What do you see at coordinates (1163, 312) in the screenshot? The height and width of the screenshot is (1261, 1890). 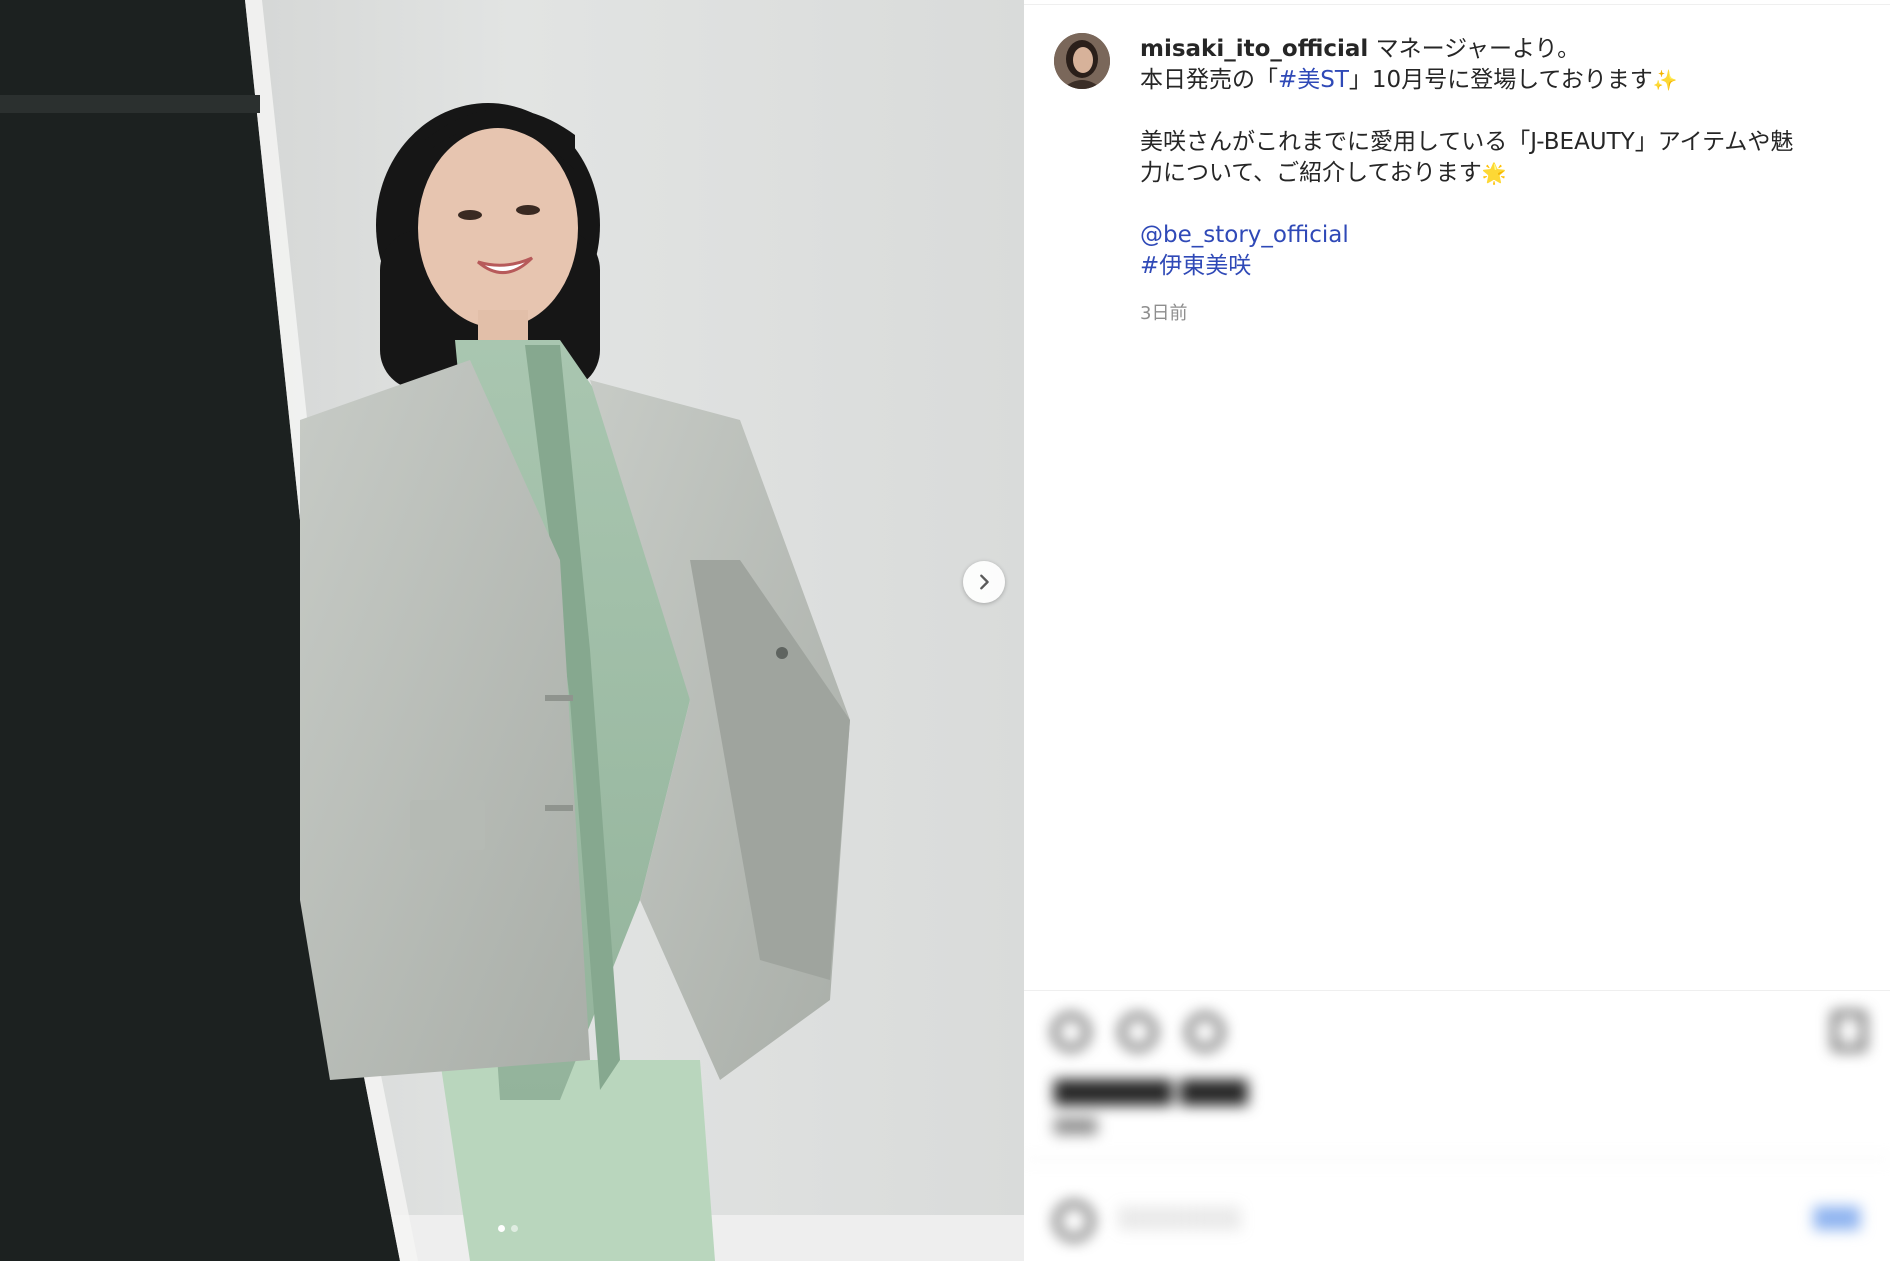 I see `post-timestamp: 3日前` at bounding box center [1163, 312].